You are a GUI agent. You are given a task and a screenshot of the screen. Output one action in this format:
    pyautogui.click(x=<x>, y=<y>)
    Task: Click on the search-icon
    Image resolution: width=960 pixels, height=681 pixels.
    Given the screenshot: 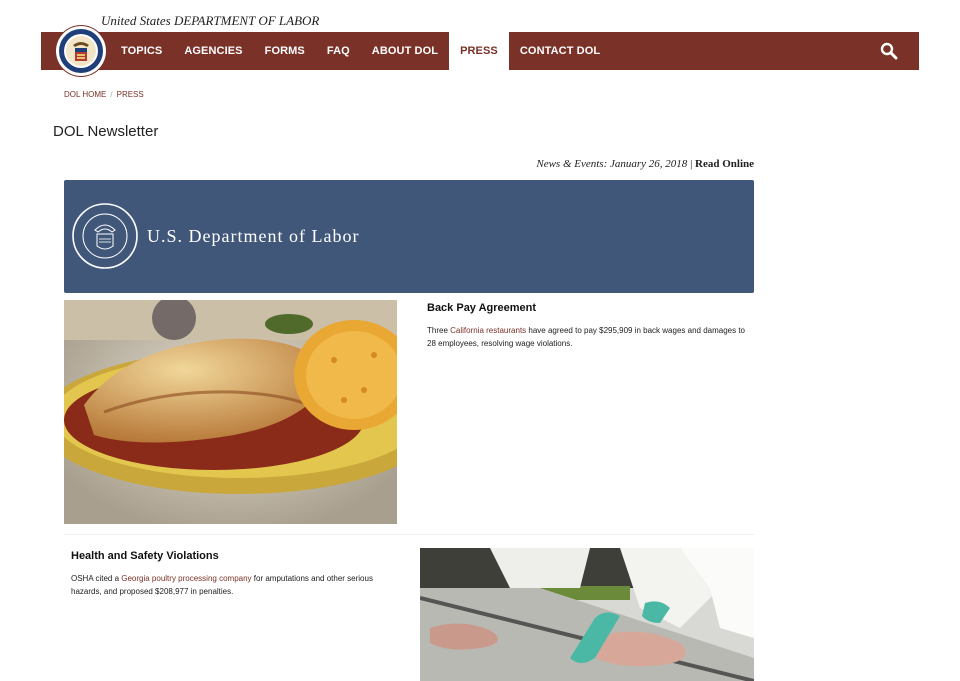 What is the action you would take?
    pyautogui.click(x=889, y=51)
    